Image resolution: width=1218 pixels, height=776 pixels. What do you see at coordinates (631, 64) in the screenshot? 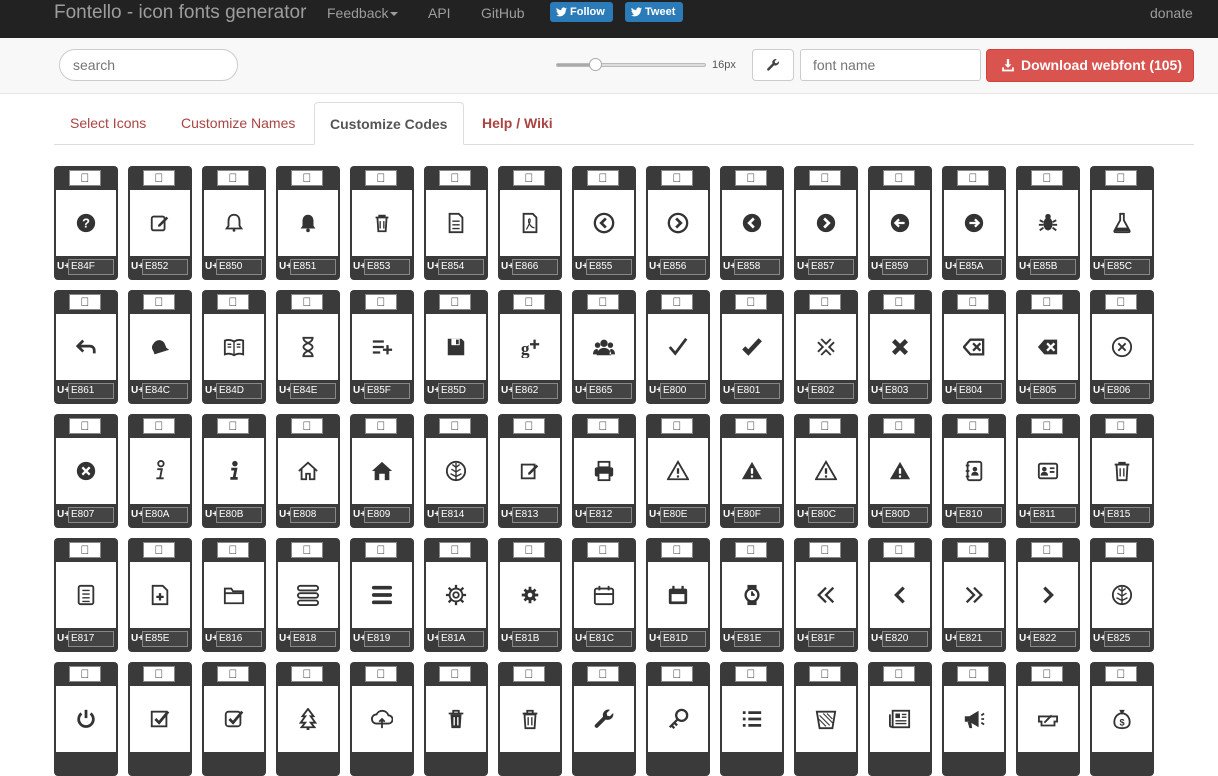
I see `size-slider` at bounding box center [631, 64].